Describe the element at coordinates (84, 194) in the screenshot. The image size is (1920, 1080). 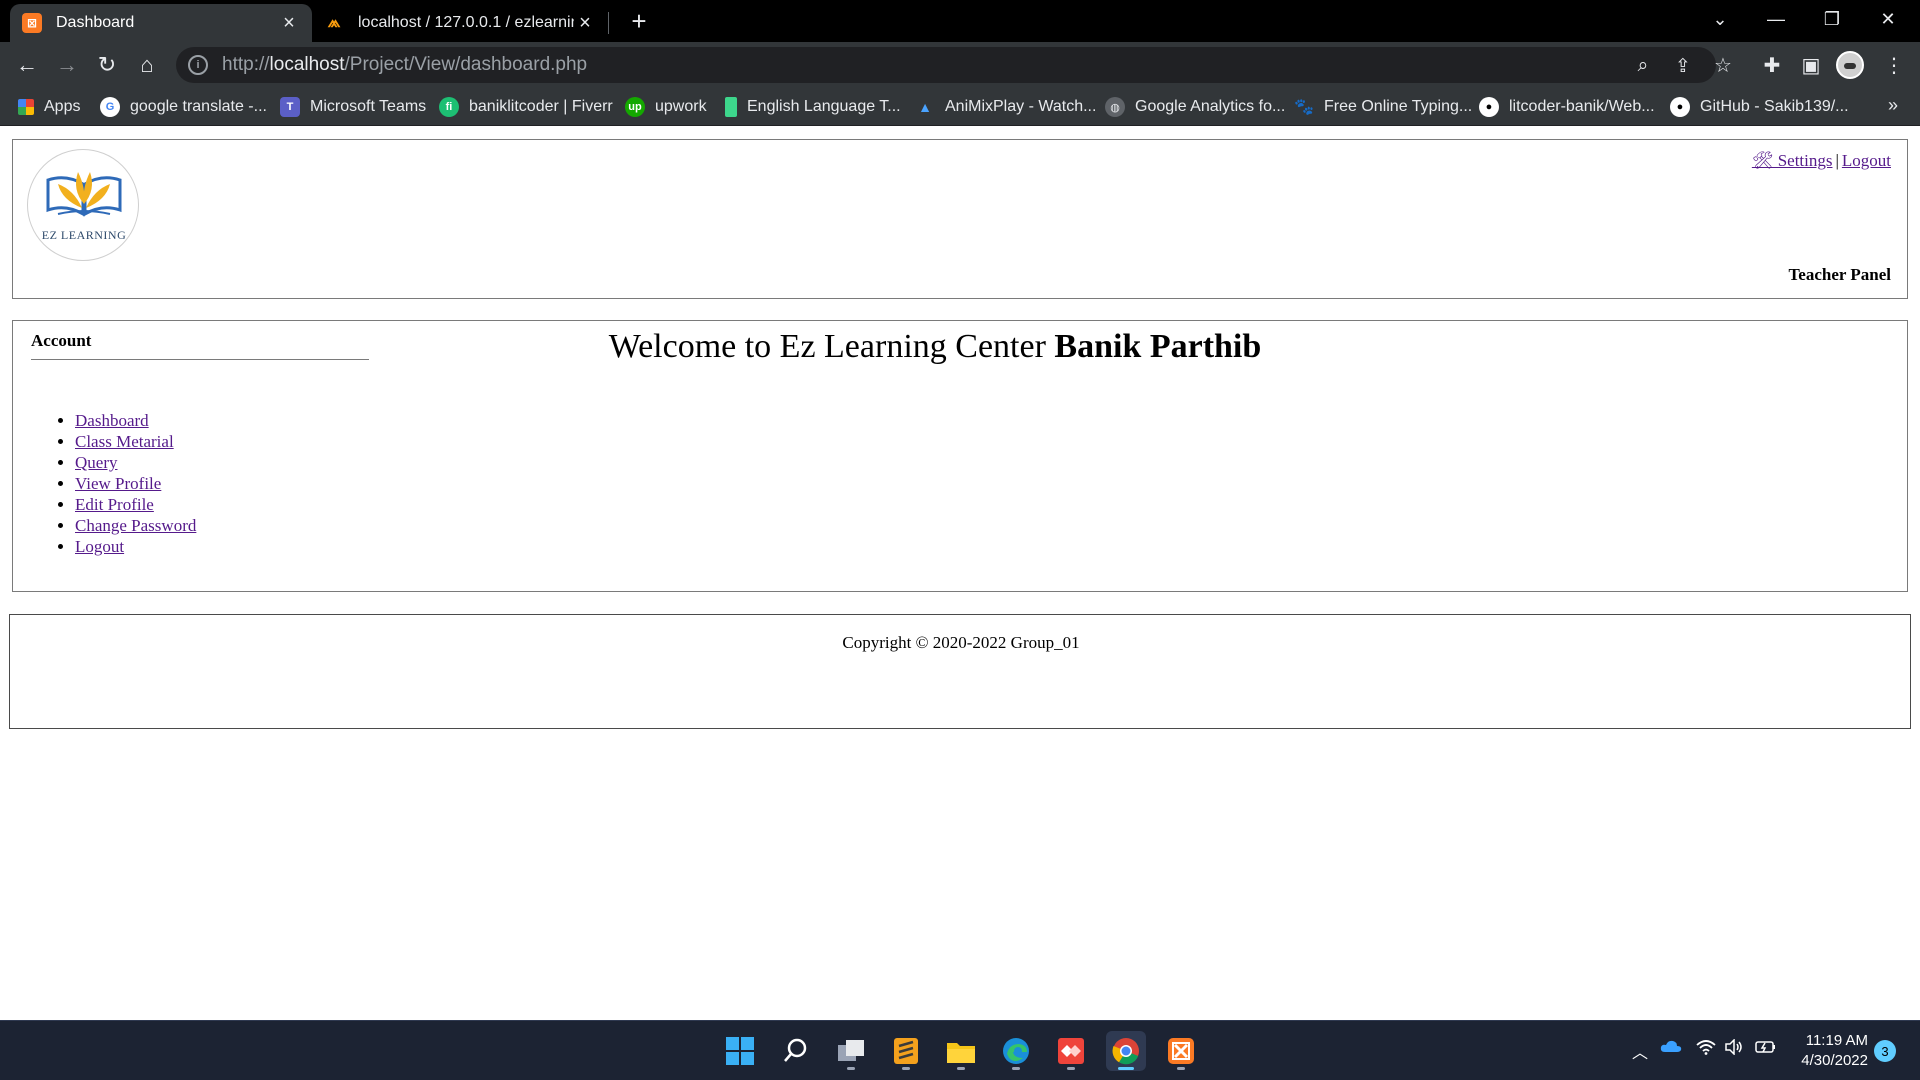
I see `book-logo-icon` at that location.